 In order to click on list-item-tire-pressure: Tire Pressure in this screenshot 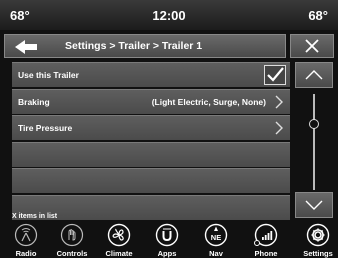, I will do `click(151, 127)`.